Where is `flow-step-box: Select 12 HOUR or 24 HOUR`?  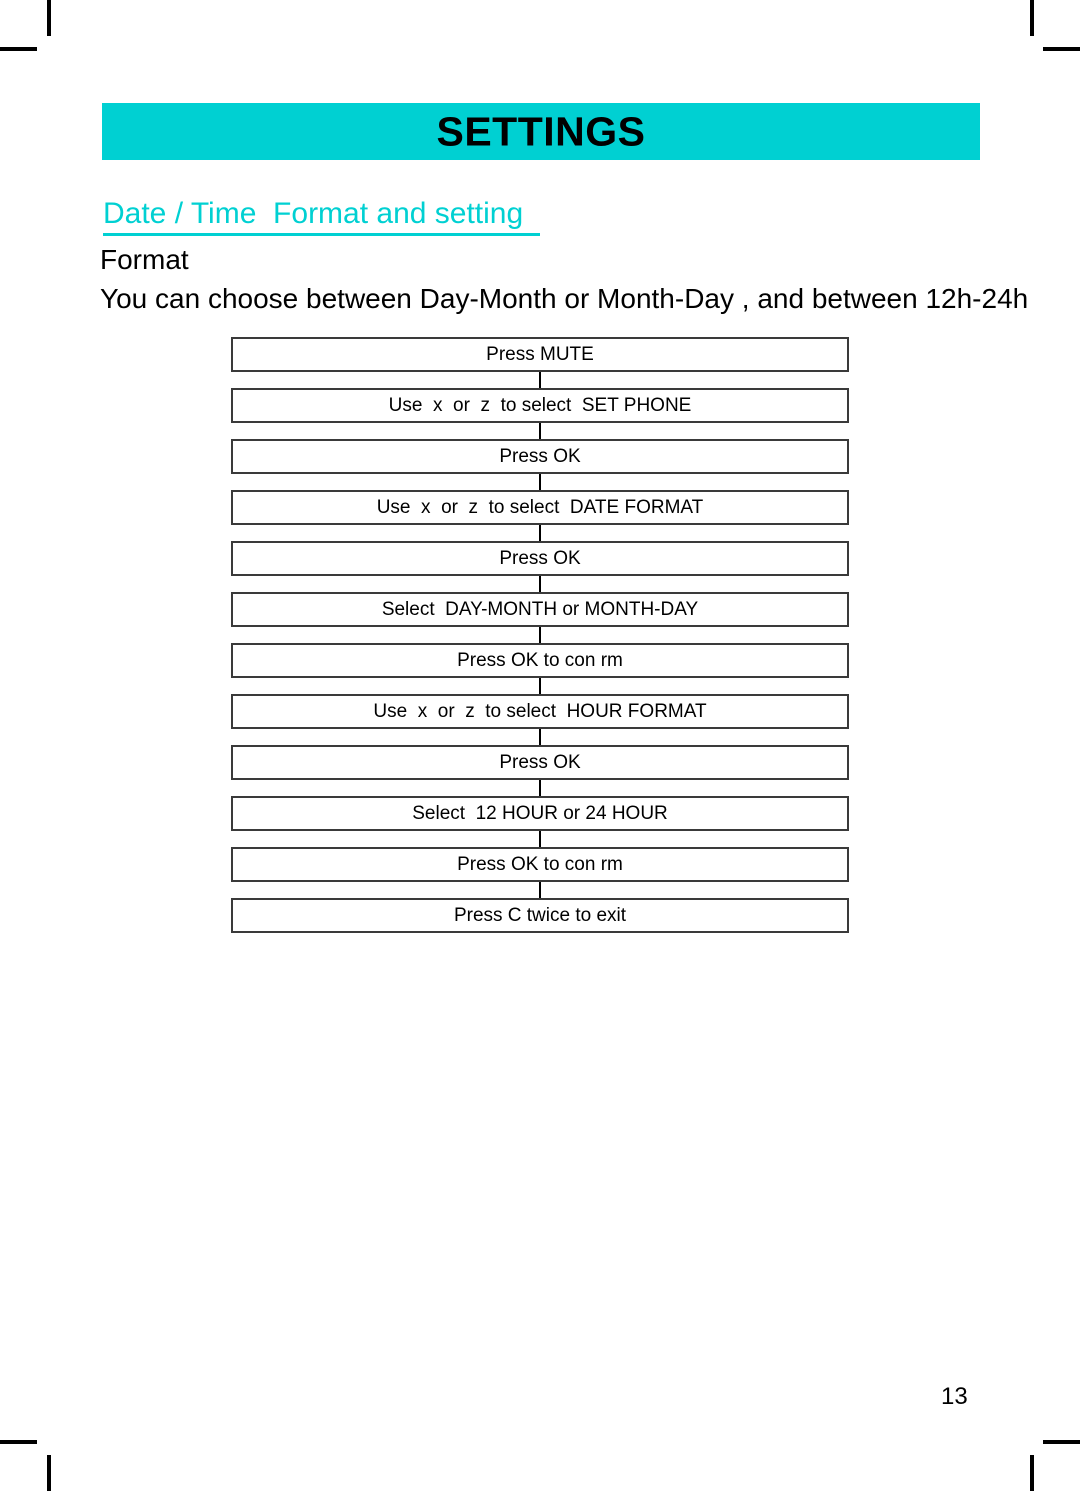 flow-step-box: Select 12 HOUR or 24 HOUR is located at coordinates (540, 813).